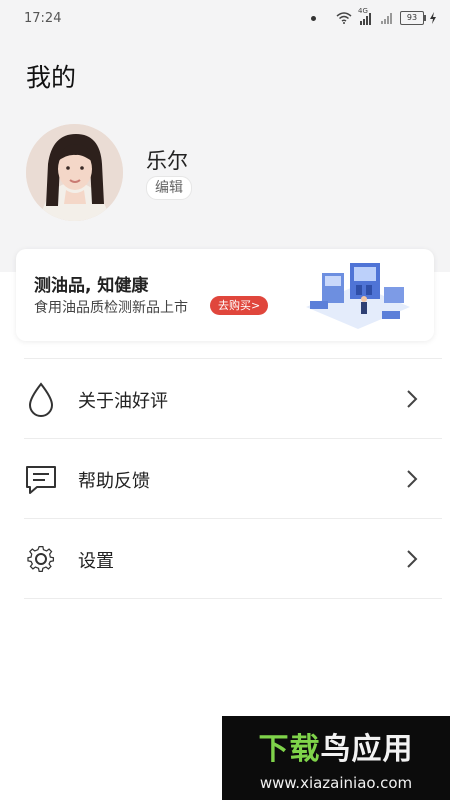  I want to click on watermark-title-white: 鸟应用, so click(367, 749).